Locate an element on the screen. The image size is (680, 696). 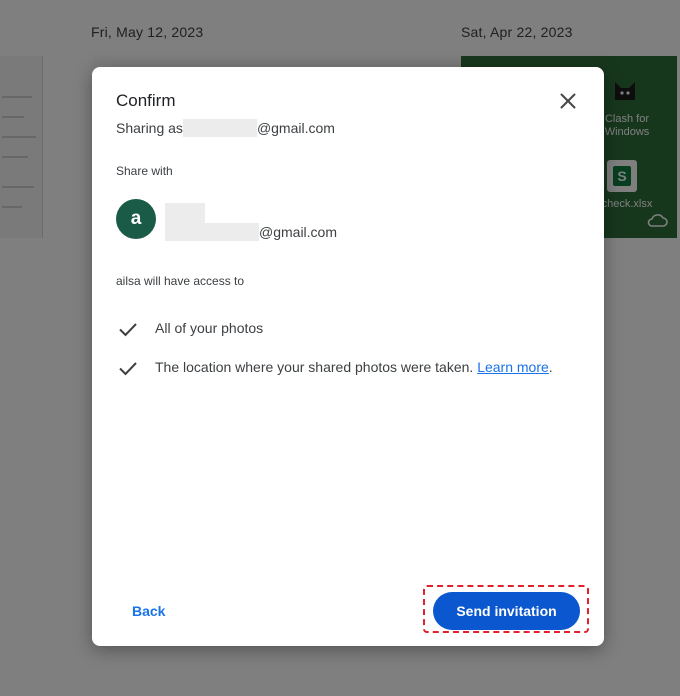
redacted-recipient-name is located at coordinates (185, 213).